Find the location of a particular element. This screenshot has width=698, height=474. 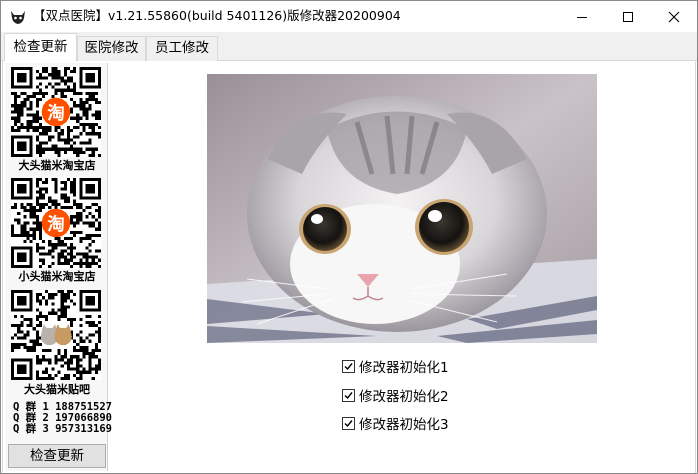

qq-group-3: Q 群 3 957313169 is located at coordinates (63, 429).